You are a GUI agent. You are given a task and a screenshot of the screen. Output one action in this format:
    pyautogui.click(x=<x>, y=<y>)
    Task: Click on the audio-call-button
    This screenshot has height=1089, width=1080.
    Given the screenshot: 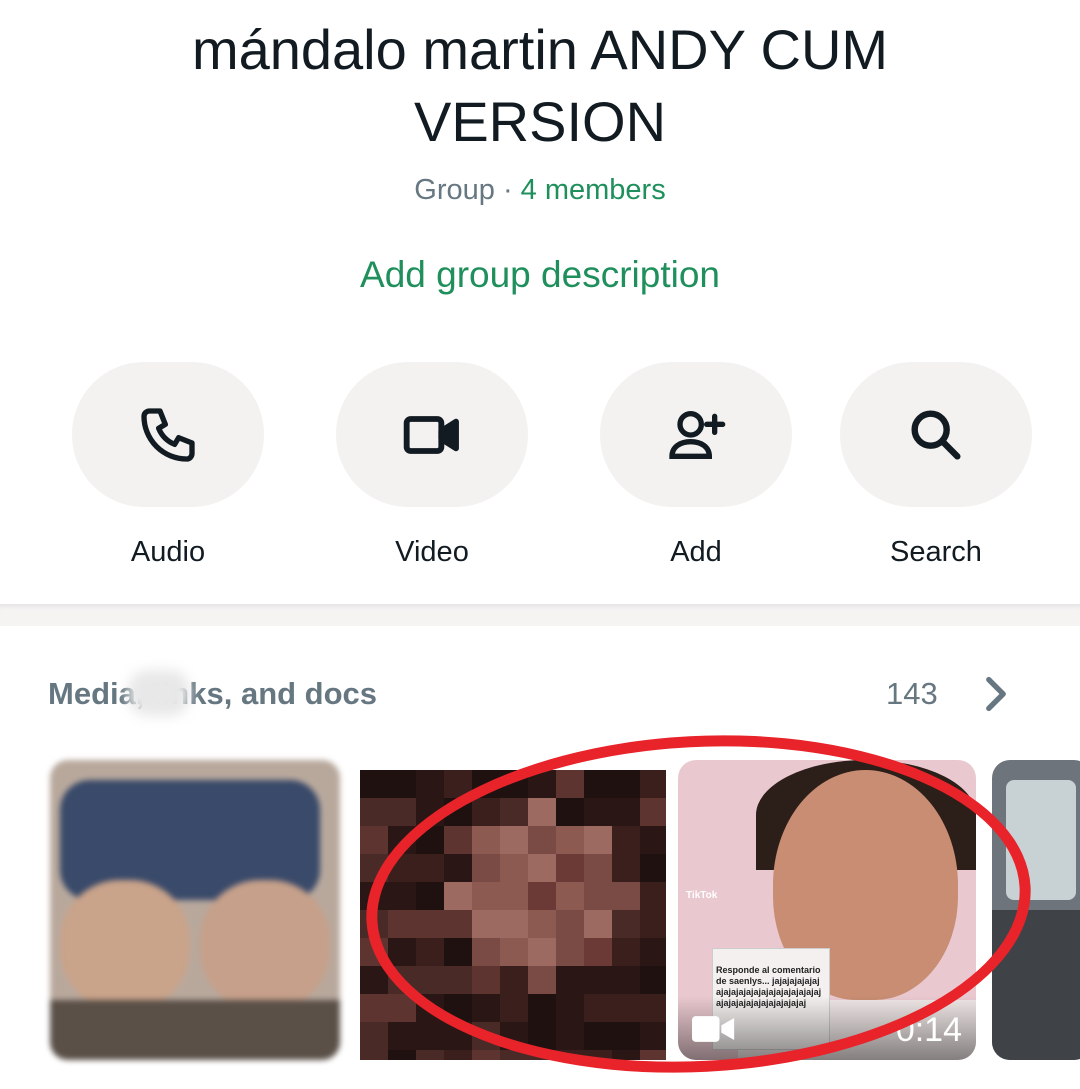 What is the action you would take?
    pyautogui.click(x=168, y=434)
    